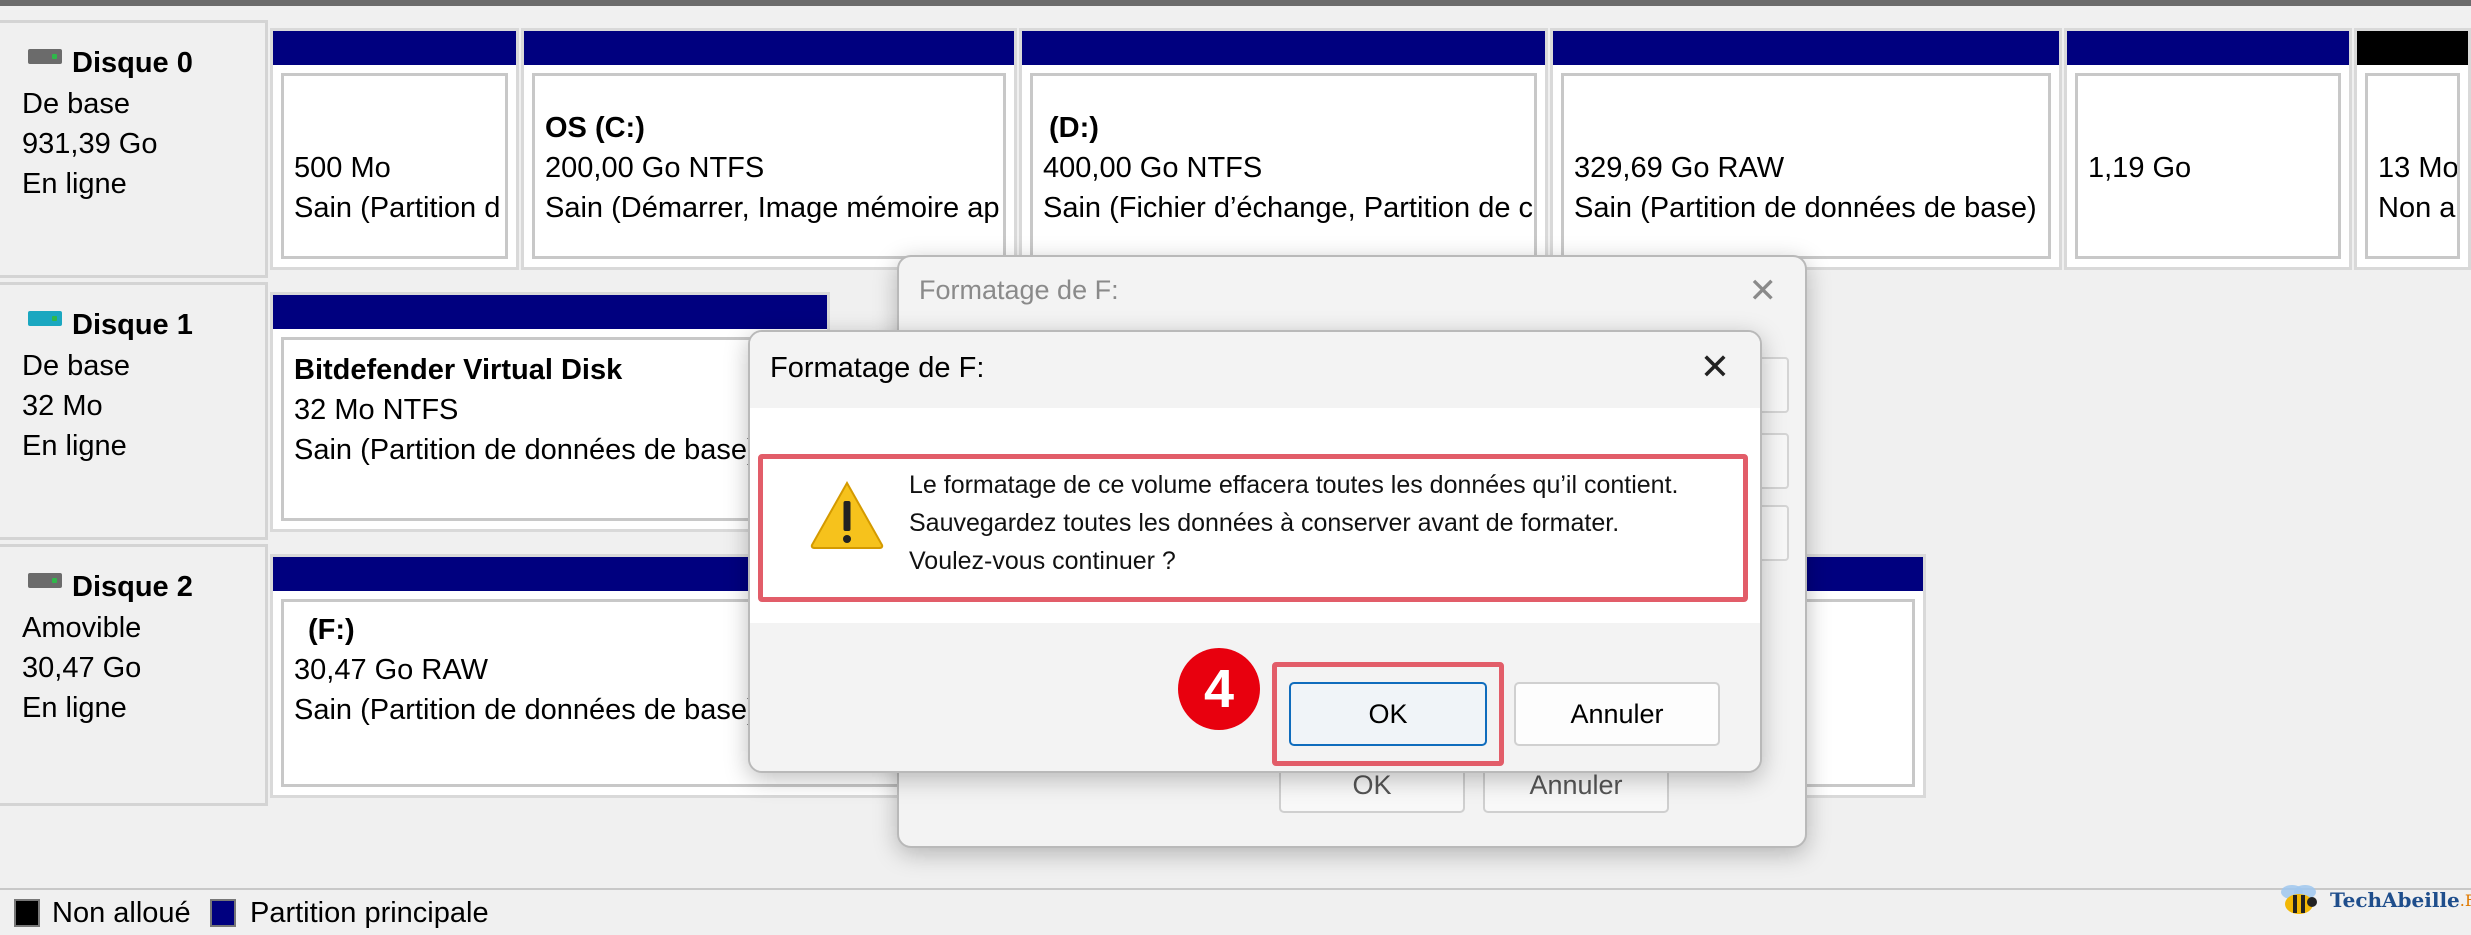 The width and height of the screenshot is (2471, 935). I want to click on partition-label: Bitdefender Virtual Disk, so click(458, 370).